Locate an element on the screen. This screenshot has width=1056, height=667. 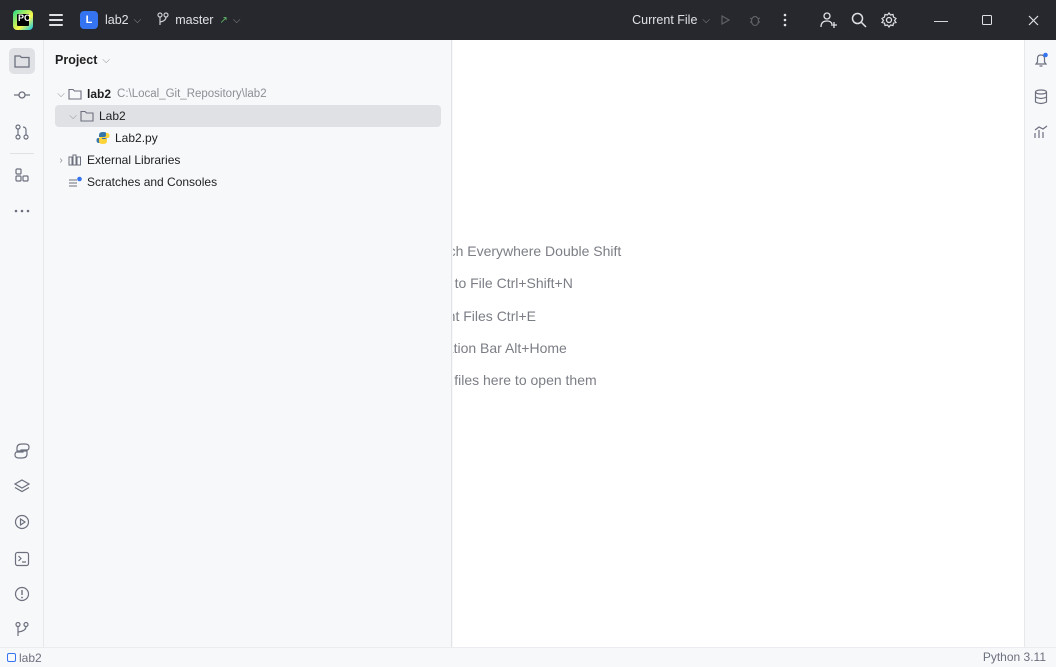
run-icon is located at coordinates (725, 20).